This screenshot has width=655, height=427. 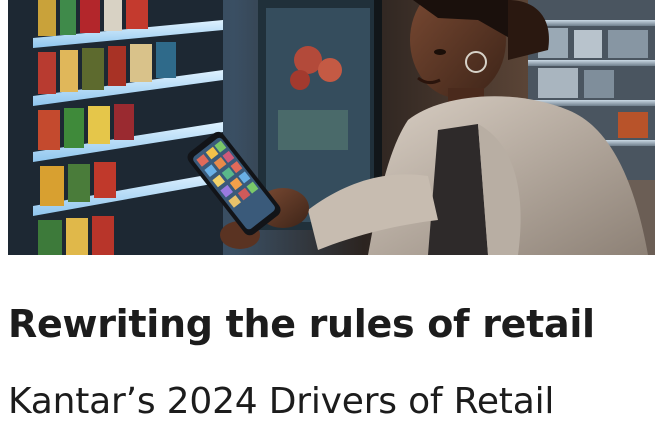 I want to click on article-headline: Rewriting the rules of retail, so click(x=331, y=324).